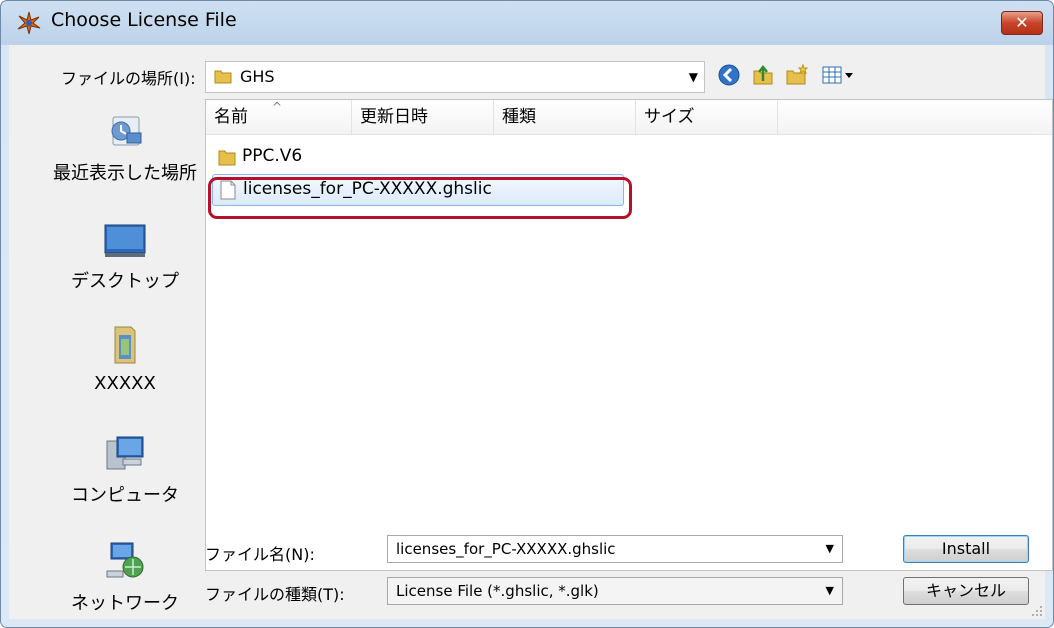  What do you see at coordinates (257, 76) in the screenshot?
I see `look-in-value: GHS` at bounding box center [257, 76].